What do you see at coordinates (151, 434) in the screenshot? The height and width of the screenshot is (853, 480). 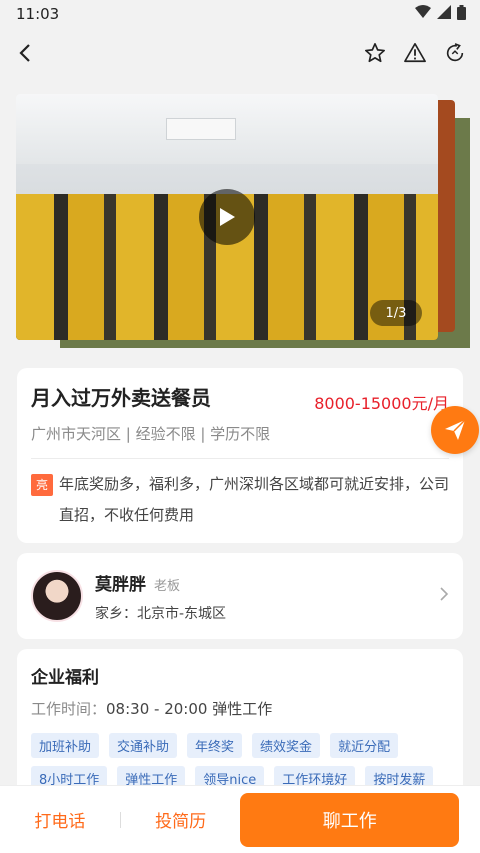 I see `job-meta: 广州市天河区 | 经验不限 | 学历不限` at bounding box center [151, 434].